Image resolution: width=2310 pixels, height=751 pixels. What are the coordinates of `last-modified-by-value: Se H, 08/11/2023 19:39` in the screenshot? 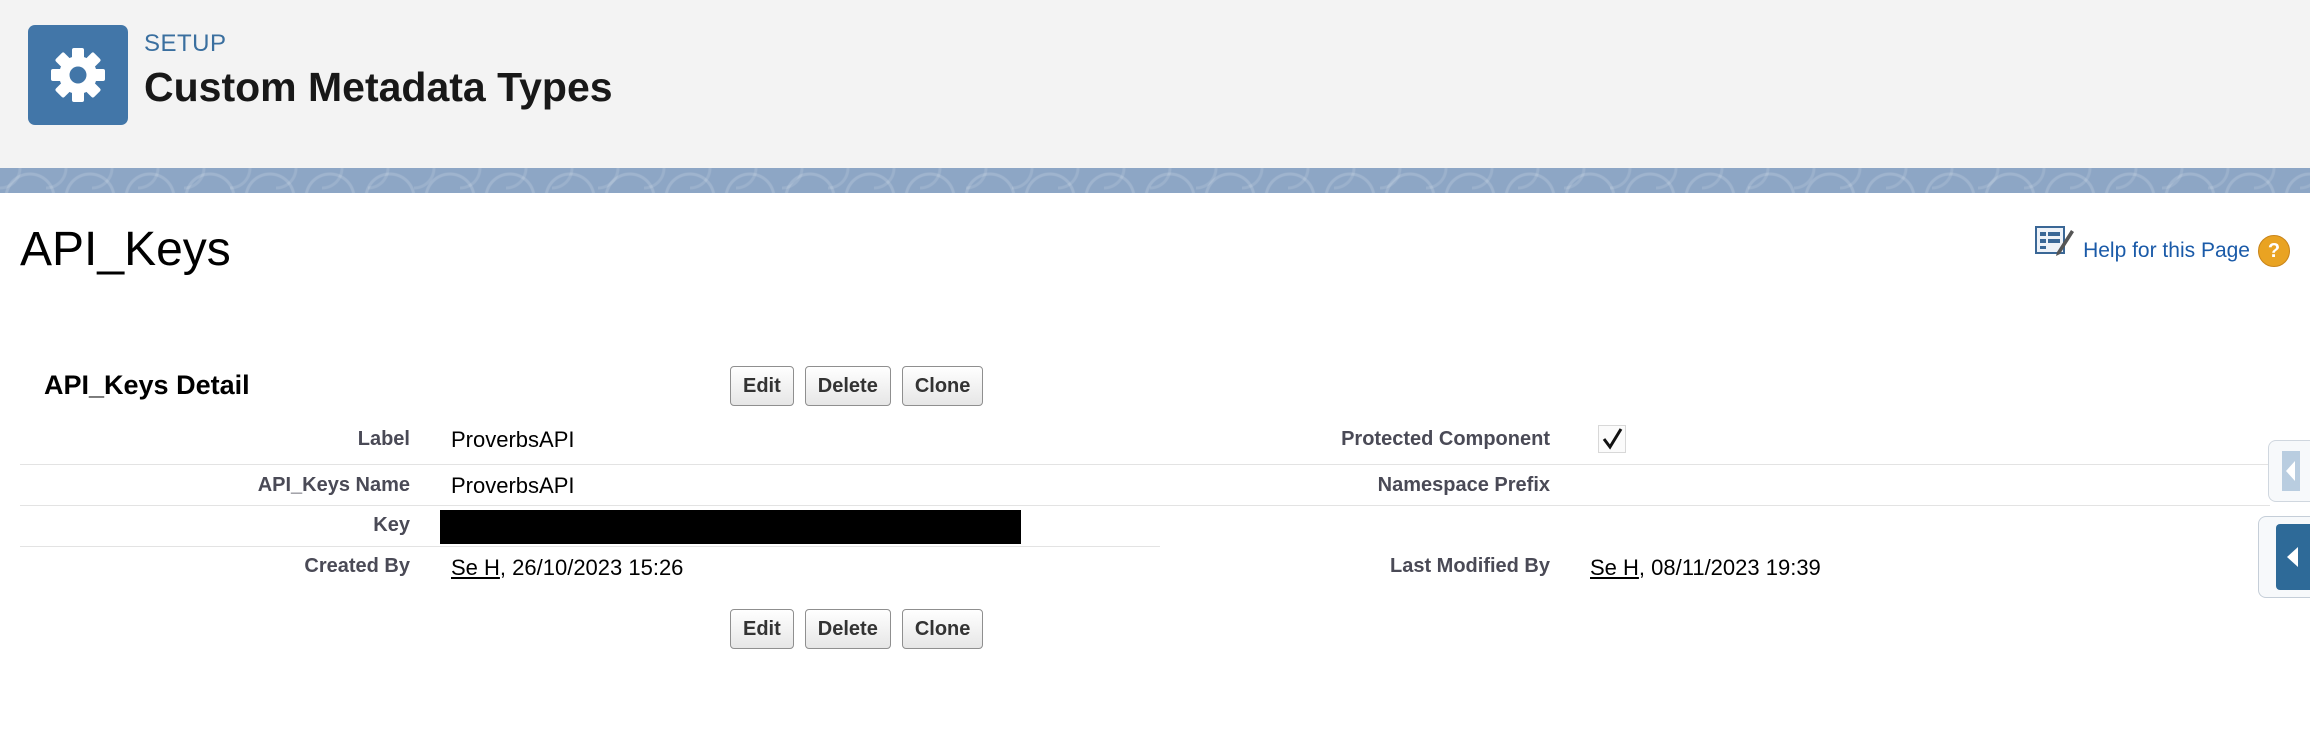 It's located at (1705, 568).